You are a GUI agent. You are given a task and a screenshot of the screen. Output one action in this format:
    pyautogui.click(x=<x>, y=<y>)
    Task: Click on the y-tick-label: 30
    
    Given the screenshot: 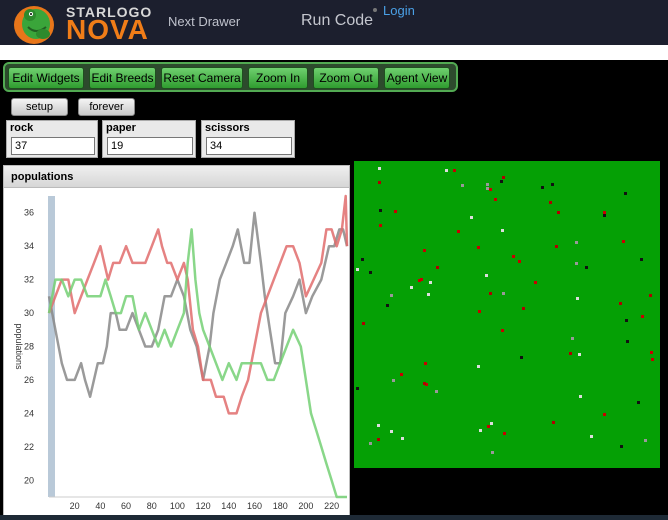 What is the action you would take?
    pyautogui.click(x=29, y=313)
    